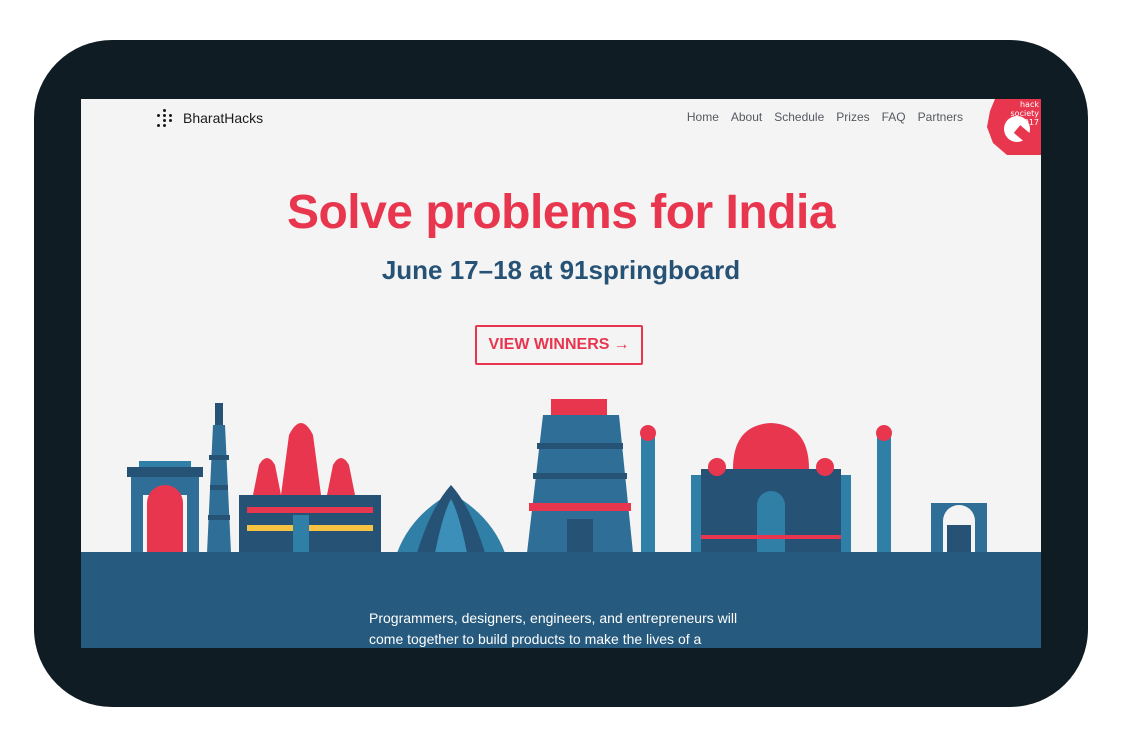  Describe the element at coordinates (766, 488) in the screenshot. I see `taj-mahal-monument` at that location.